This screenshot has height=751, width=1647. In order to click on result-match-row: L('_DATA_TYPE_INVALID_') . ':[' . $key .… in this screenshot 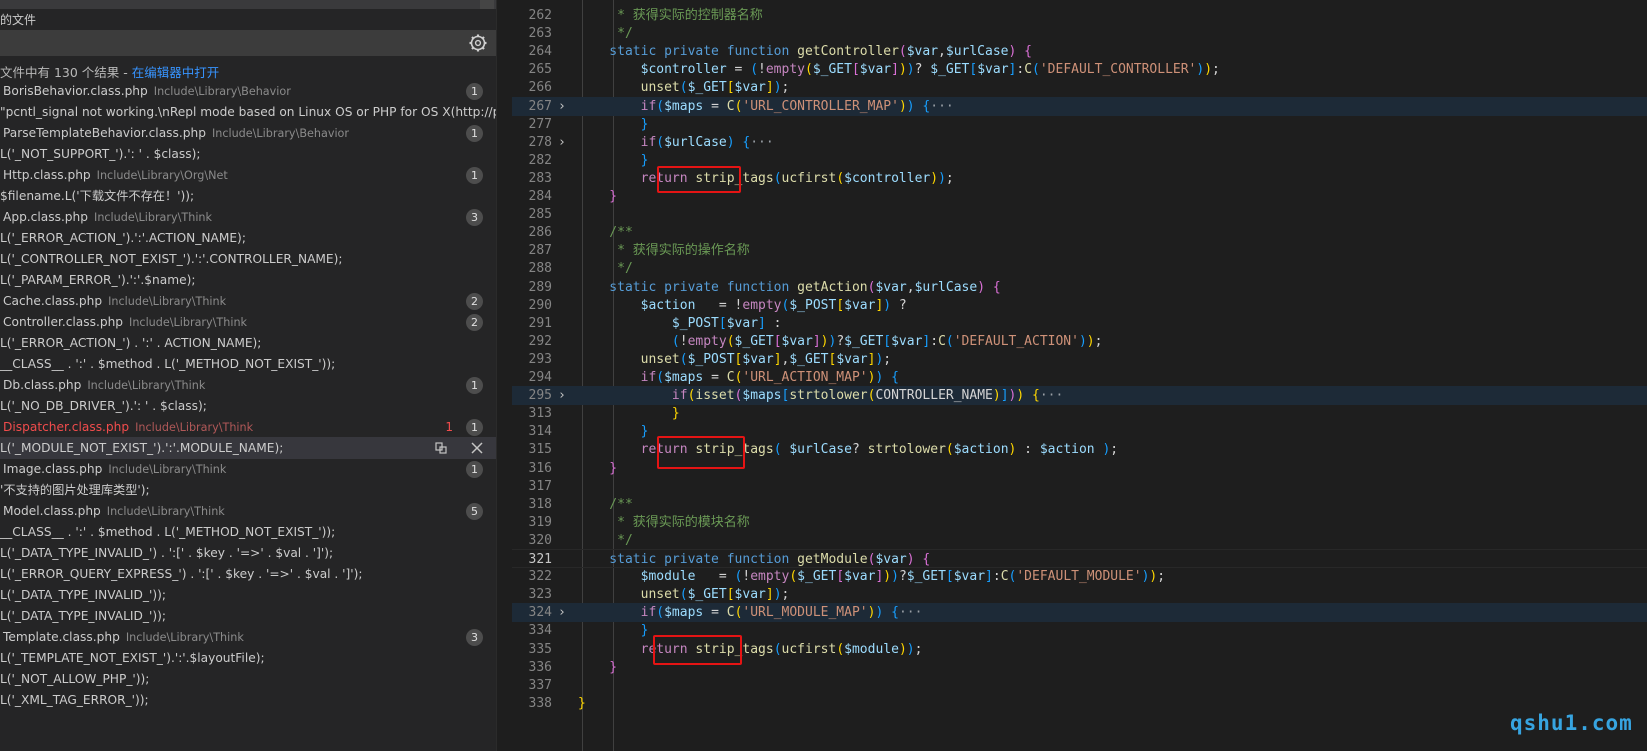, I will do `click(248, 553)`.